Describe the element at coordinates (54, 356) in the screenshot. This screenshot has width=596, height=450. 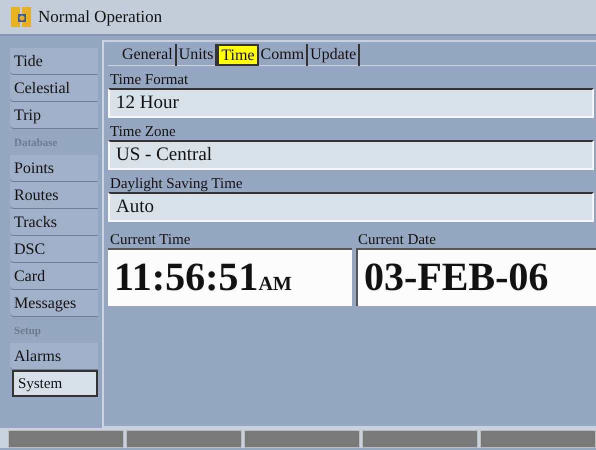
I see `sidebar-item: Alarms` at that location.